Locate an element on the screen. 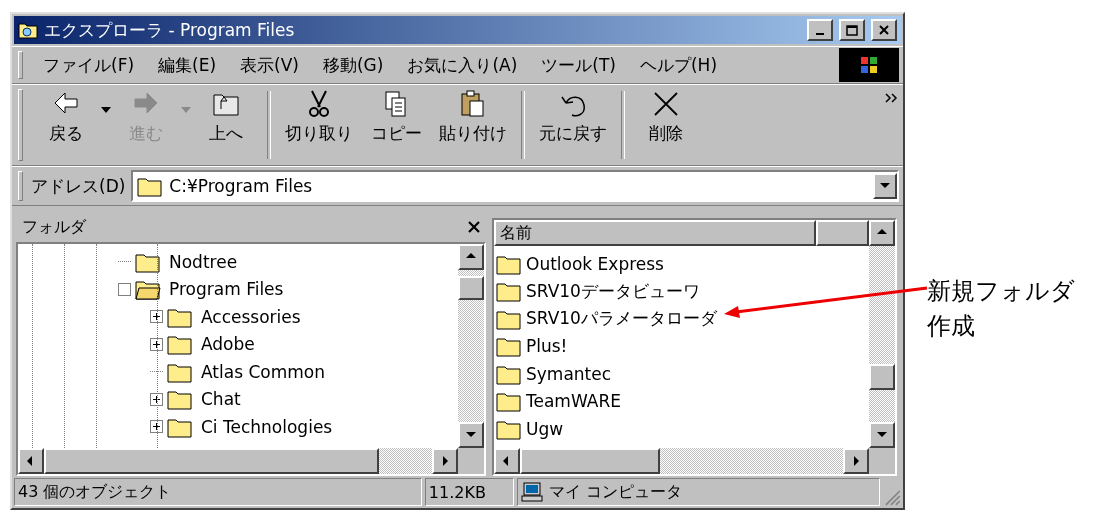 This screenshot has height=515, width=1103. tree-item: Atlas Common is located at coordinates (263, 371).